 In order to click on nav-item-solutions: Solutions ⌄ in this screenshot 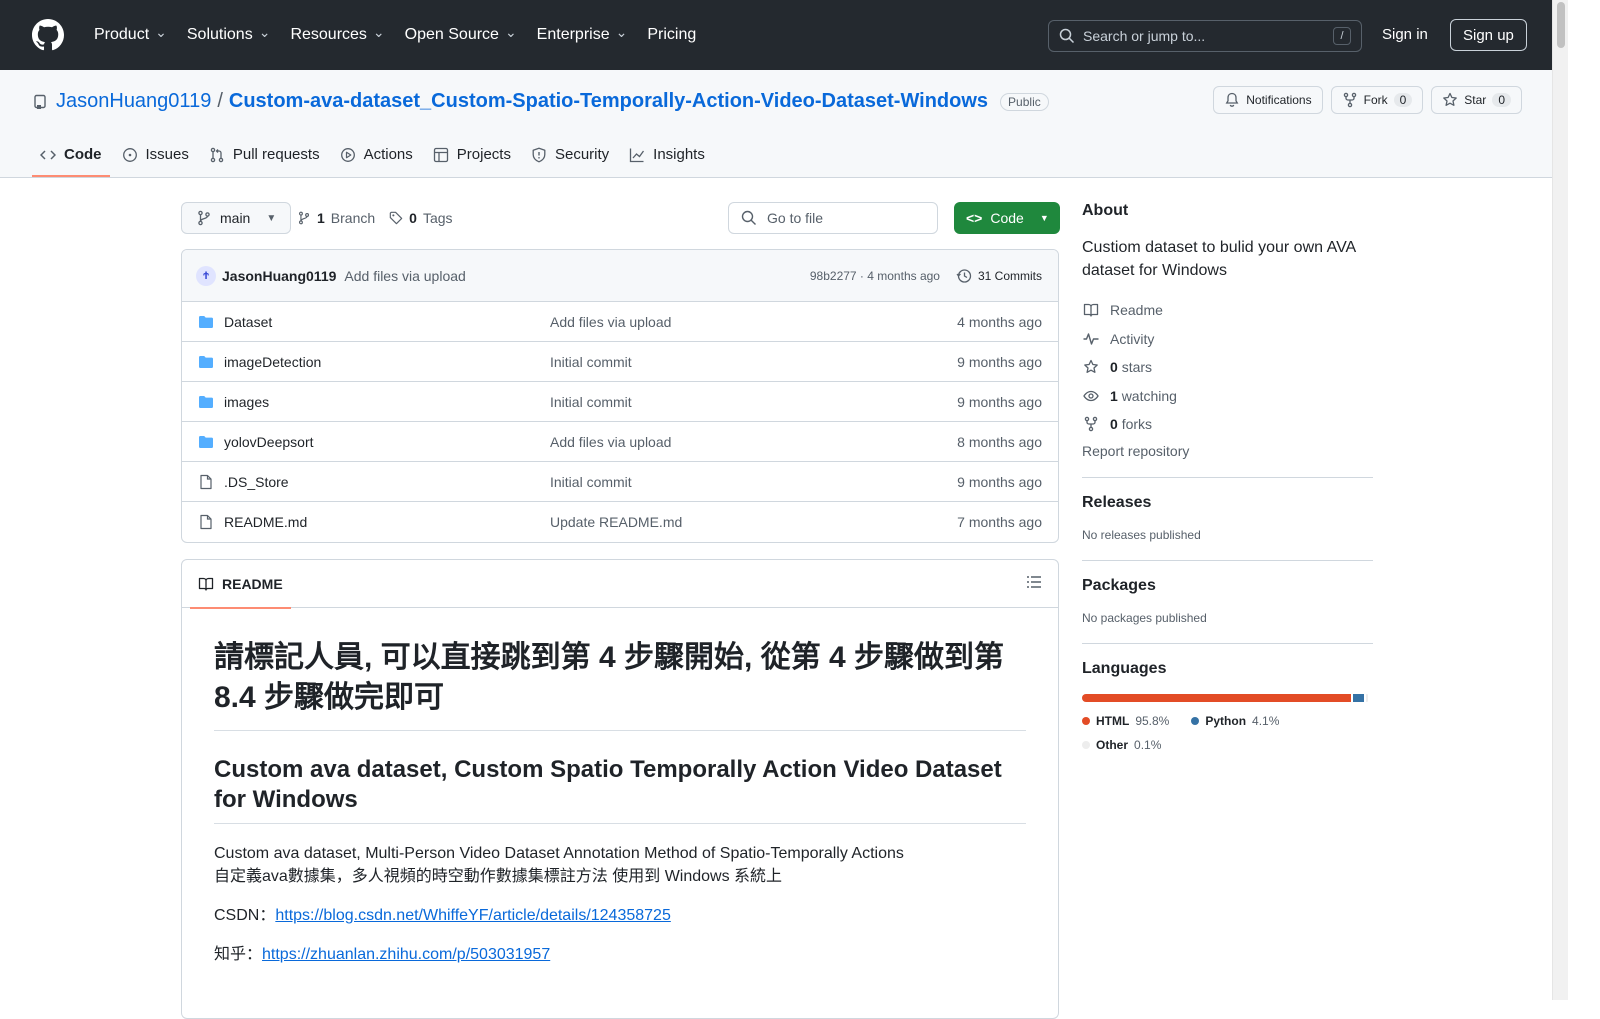, I will do `click(229, 35)`.